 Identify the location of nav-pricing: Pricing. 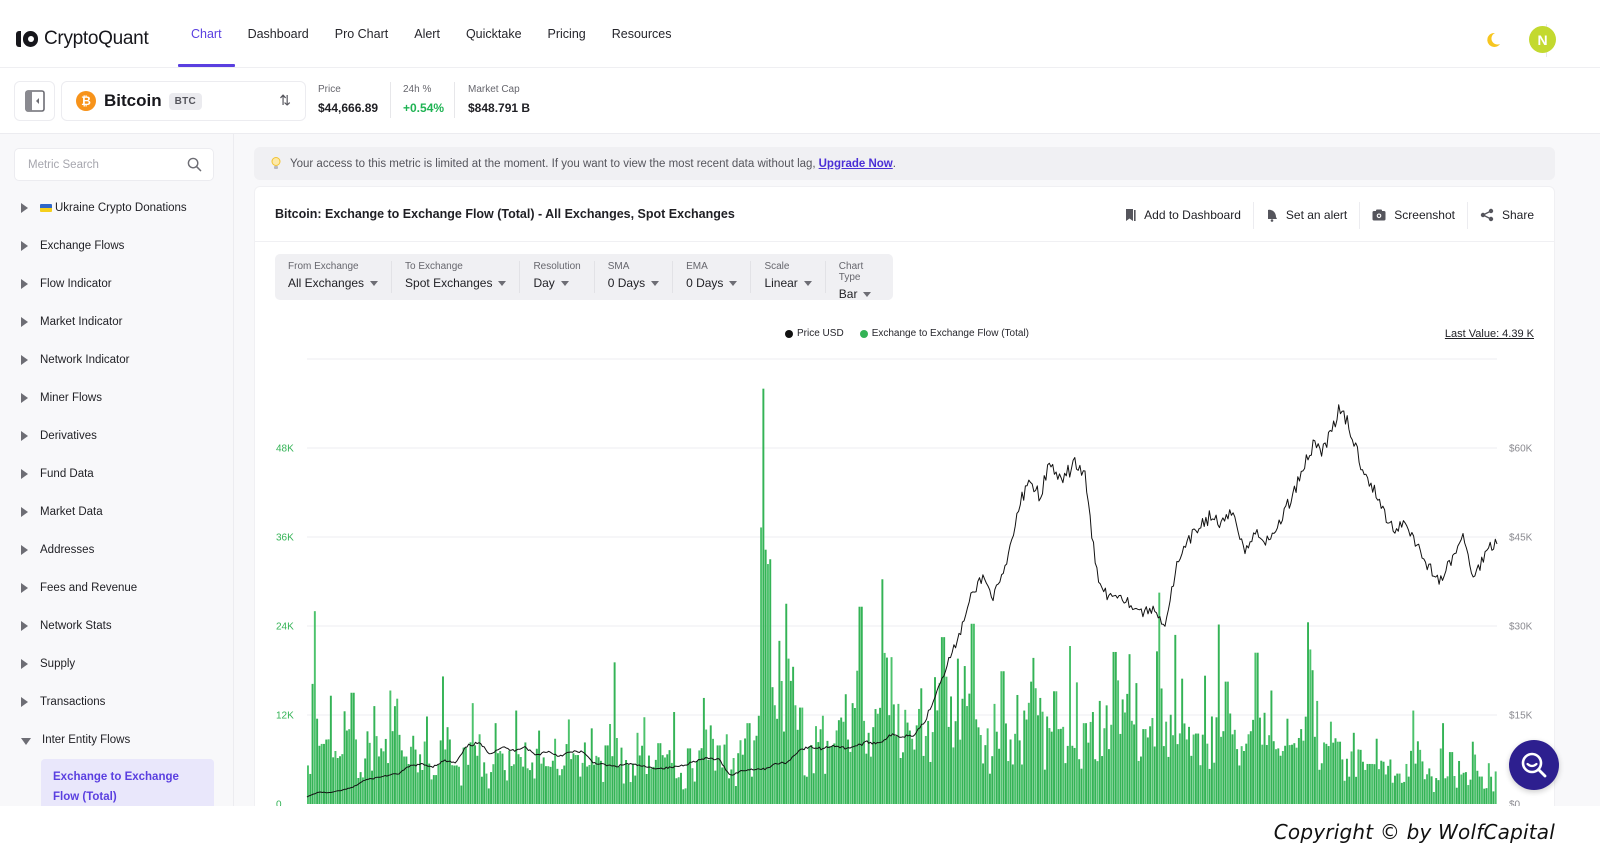
(567, 34).